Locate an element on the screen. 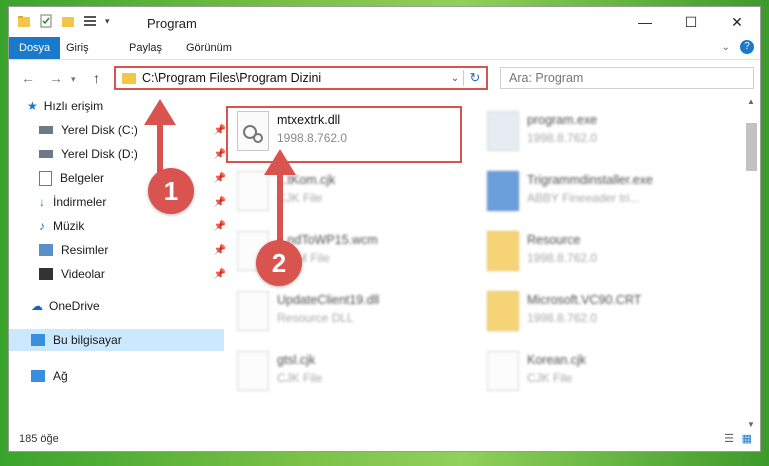 The image size is (769, 466). cloud-icon: ☁ is located at coordinates (37, 306).